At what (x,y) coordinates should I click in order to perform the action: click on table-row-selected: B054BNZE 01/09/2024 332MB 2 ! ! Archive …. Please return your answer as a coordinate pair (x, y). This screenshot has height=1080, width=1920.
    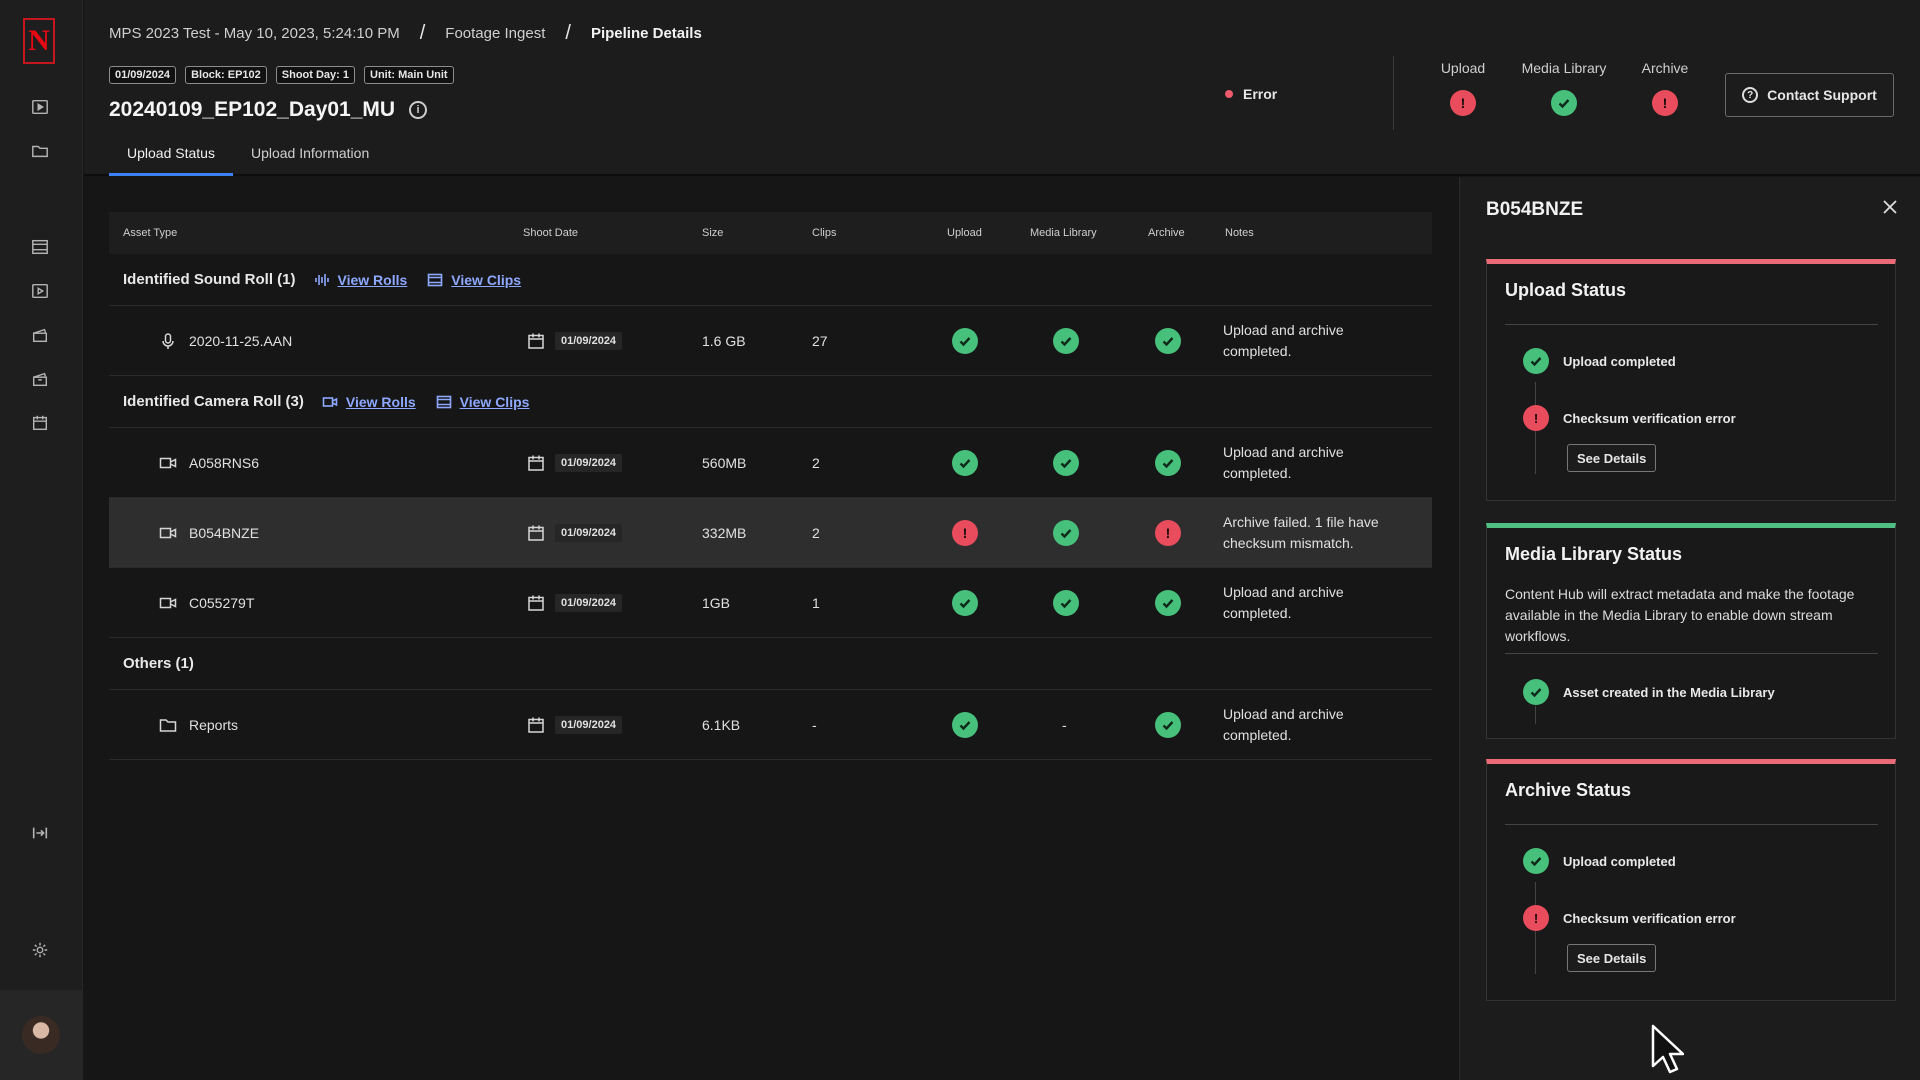
    Looking at the image, I should click on (770, 533).